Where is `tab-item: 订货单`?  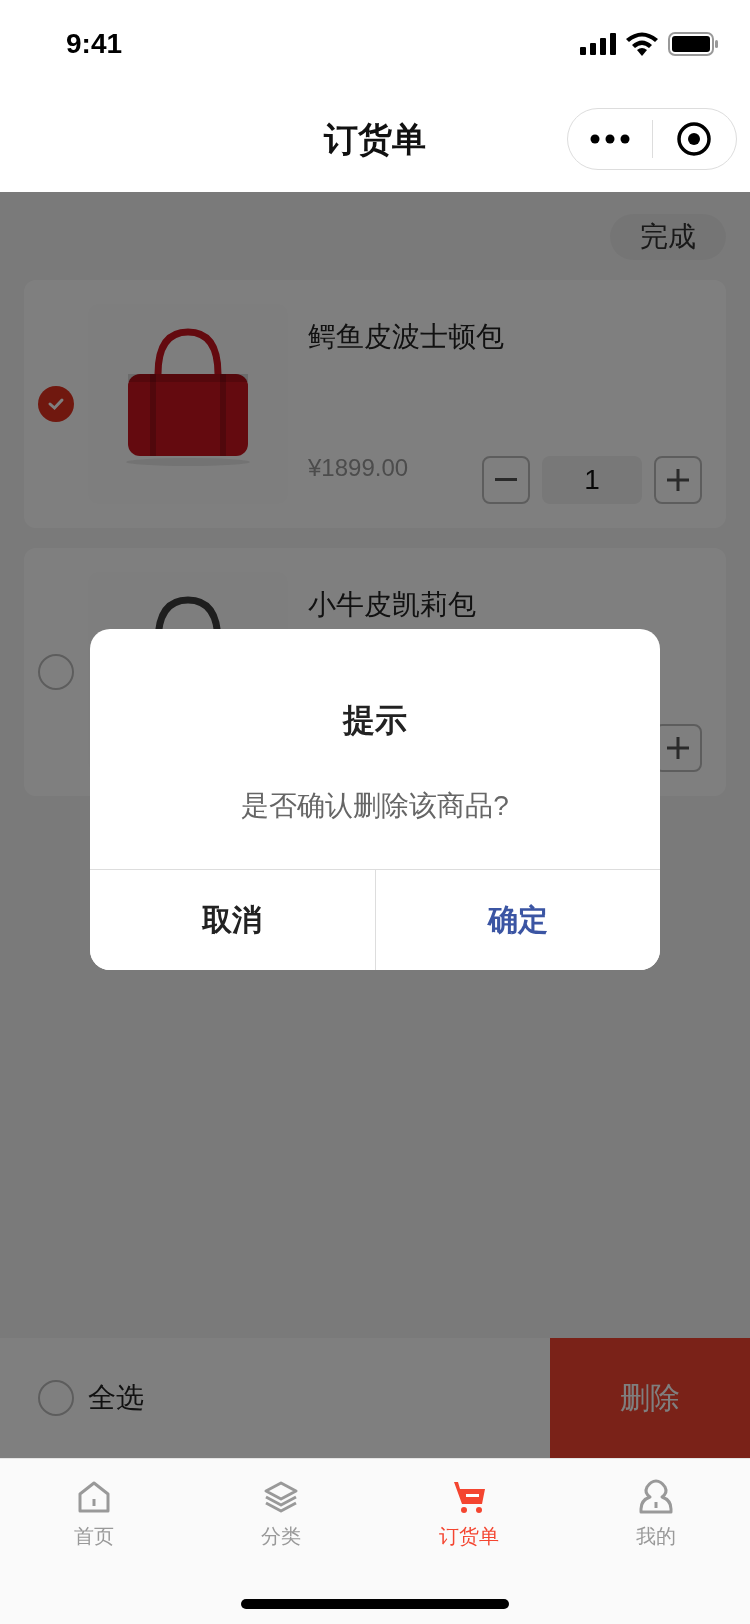
tab-item: 订货单 is located at coordinates (469, 1514).